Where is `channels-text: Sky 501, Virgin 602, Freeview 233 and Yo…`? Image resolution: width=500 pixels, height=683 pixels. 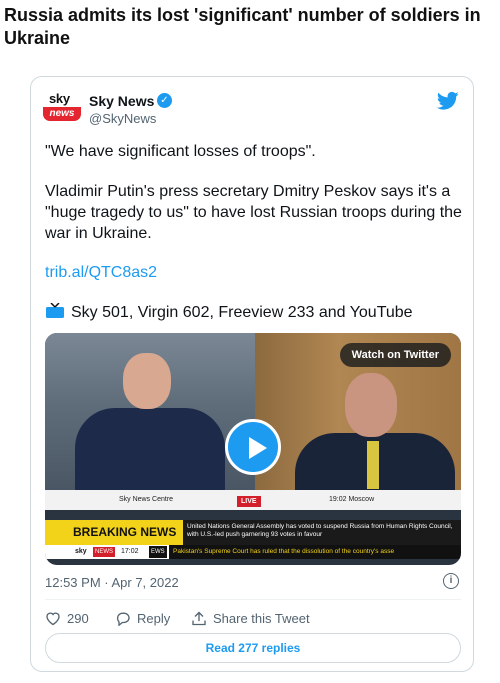
channels-text: Sky 501, Virgin 602, Freeview 233 and Yo… is located at coordinates (242, 312).